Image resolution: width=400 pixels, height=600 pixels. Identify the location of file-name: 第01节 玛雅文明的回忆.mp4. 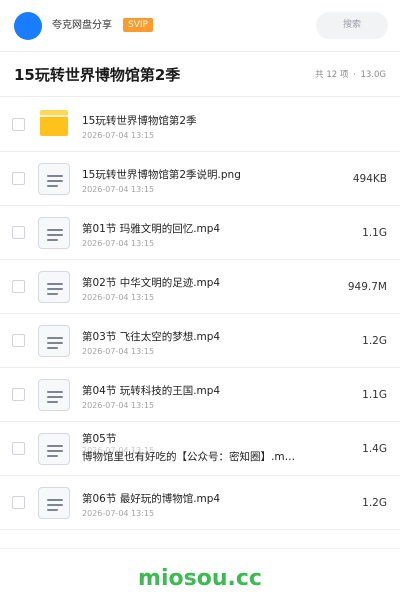
(151, 229).